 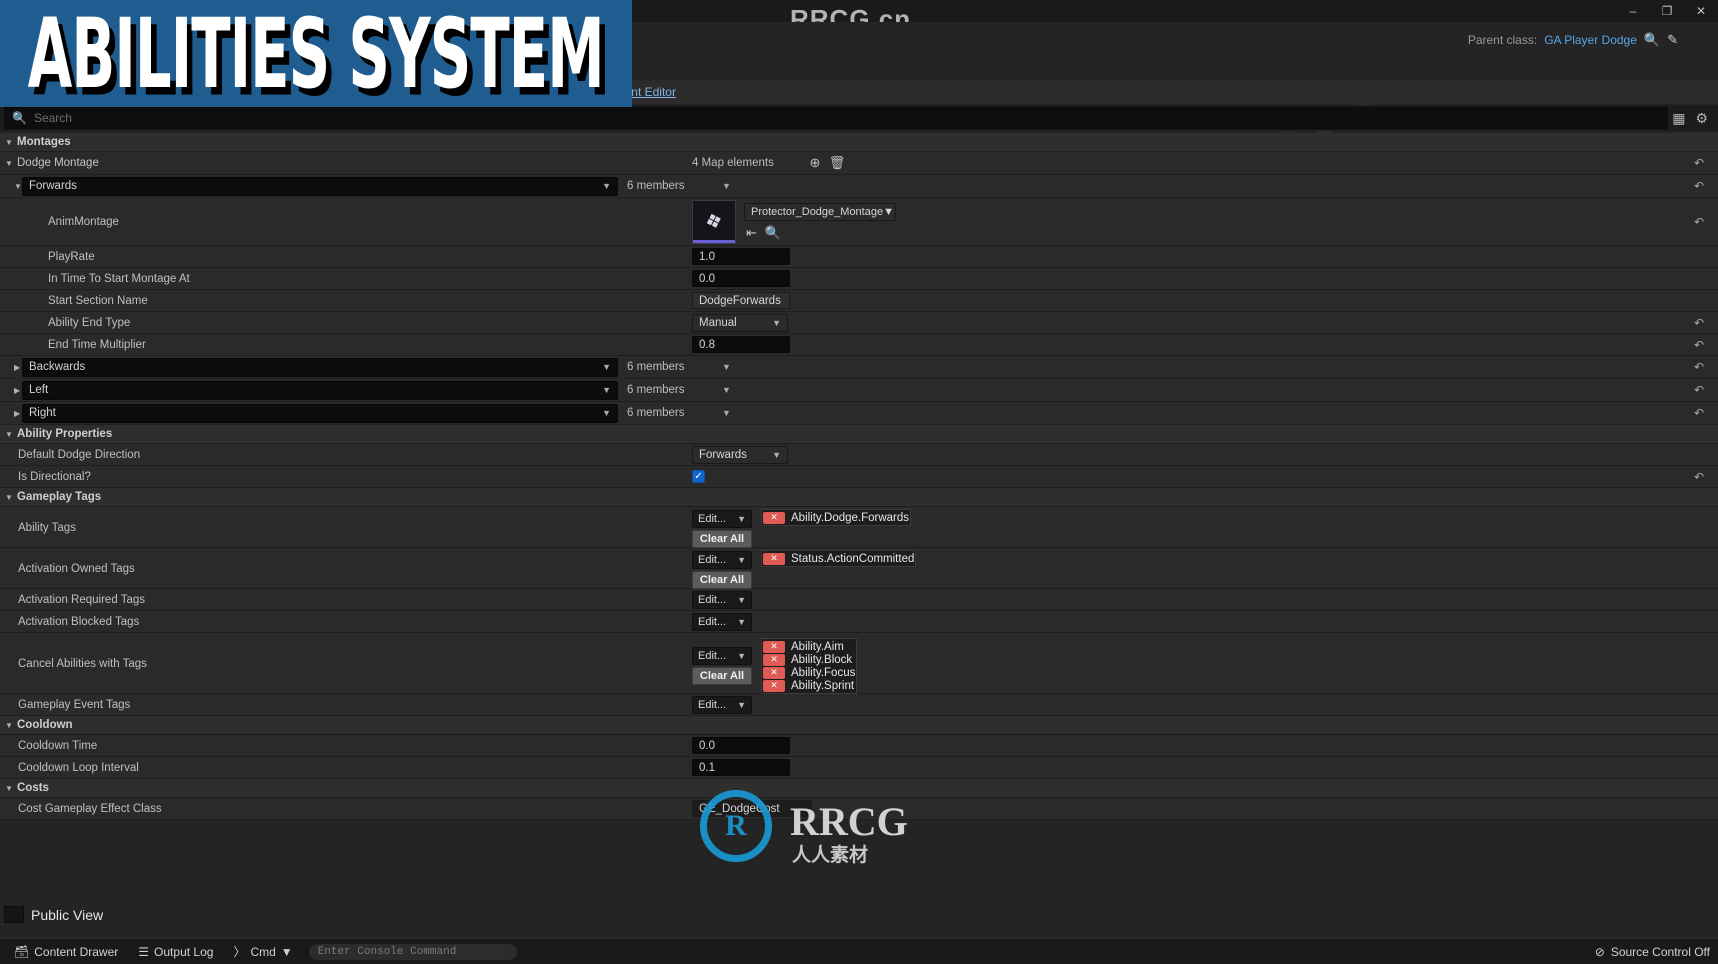 I want to click on gear-icon: ⚙, so click(x=1701, y=118).